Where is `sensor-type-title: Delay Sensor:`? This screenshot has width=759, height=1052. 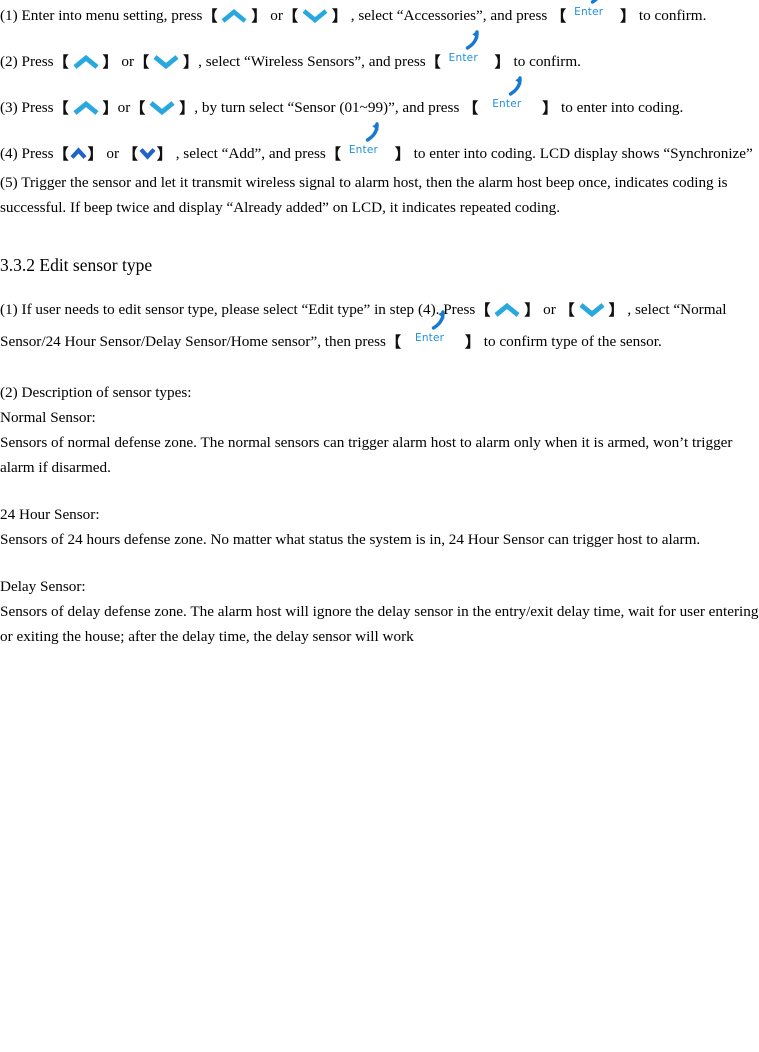
sensor-type-title: Delay Sensor: is located at coordinates (43, 586).